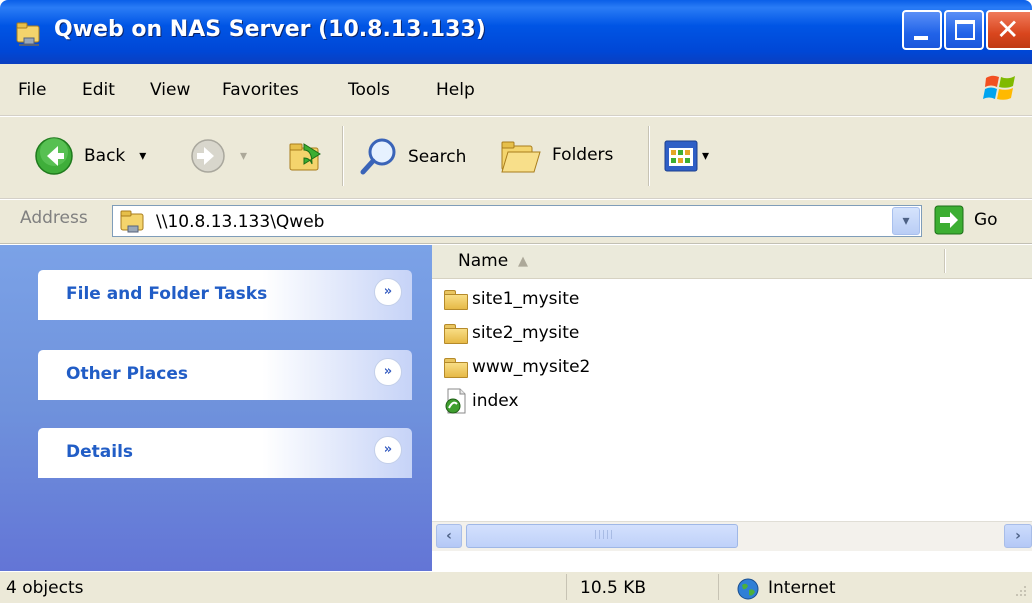 This screenshot has width=1032, height=603. I want to click on status-zone: Internet, so click(802, 588).